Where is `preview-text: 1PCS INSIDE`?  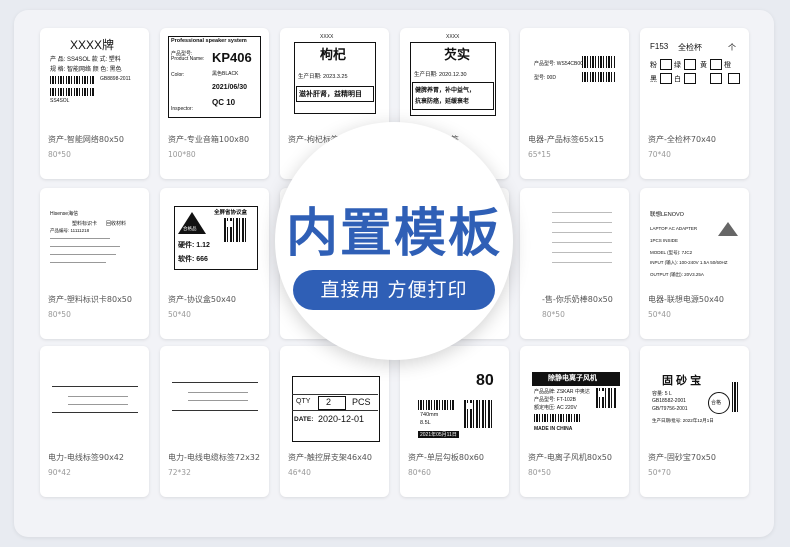 preview-text: 1PCS INSIDE is located at coordinates (664, 240).